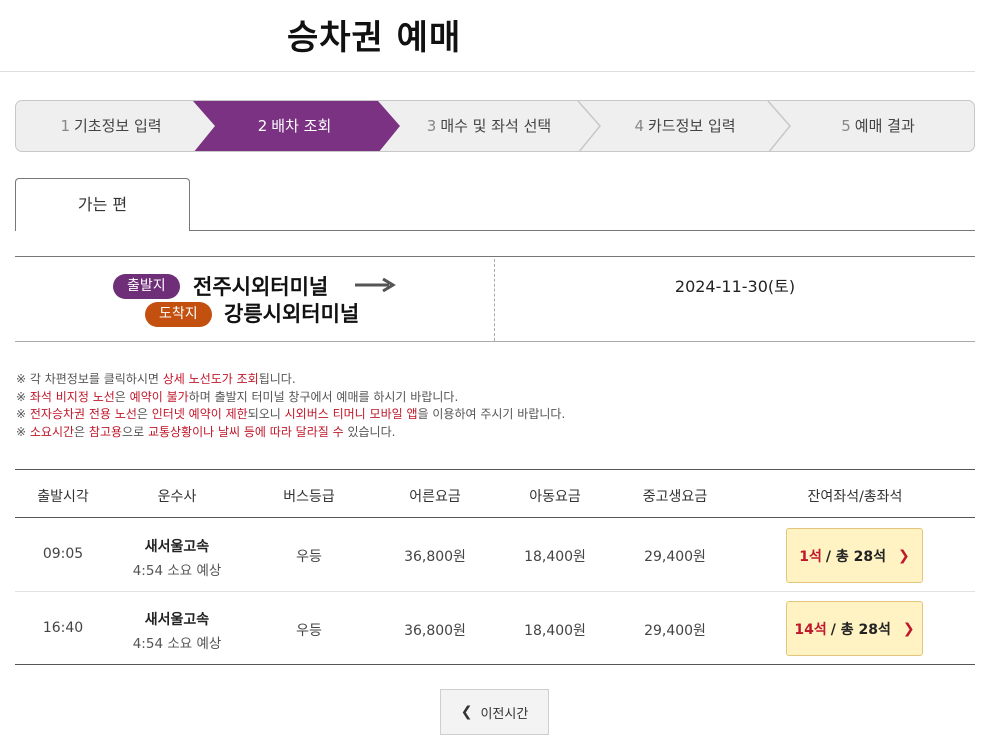  Describe the element at coordinates (277, 379) in the screenshot. I see `notice-text: 됩니다.` at that location.